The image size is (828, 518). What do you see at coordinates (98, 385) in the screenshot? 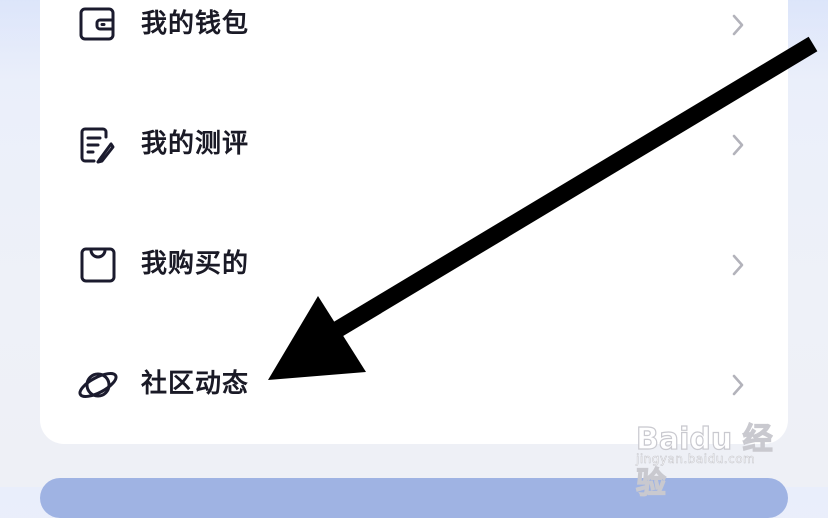
I see `planet-icon` at bounding box center [98, 385].